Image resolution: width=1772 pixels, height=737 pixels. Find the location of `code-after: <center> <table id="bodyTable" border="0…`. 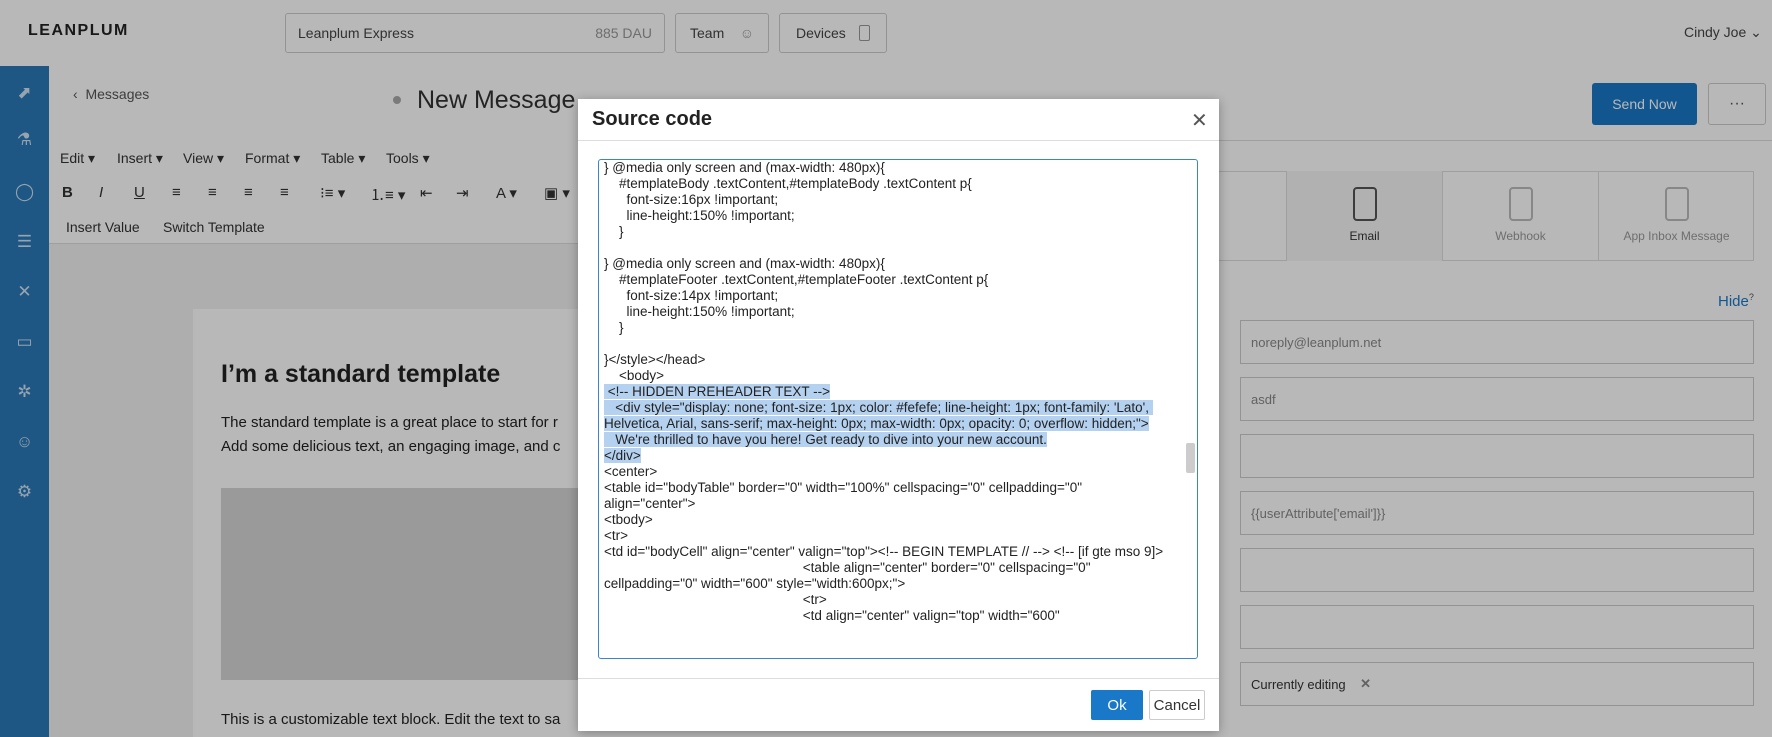

code-after: <center> <table id="bodyTable" border="0… is located at coordinates (884, 543).